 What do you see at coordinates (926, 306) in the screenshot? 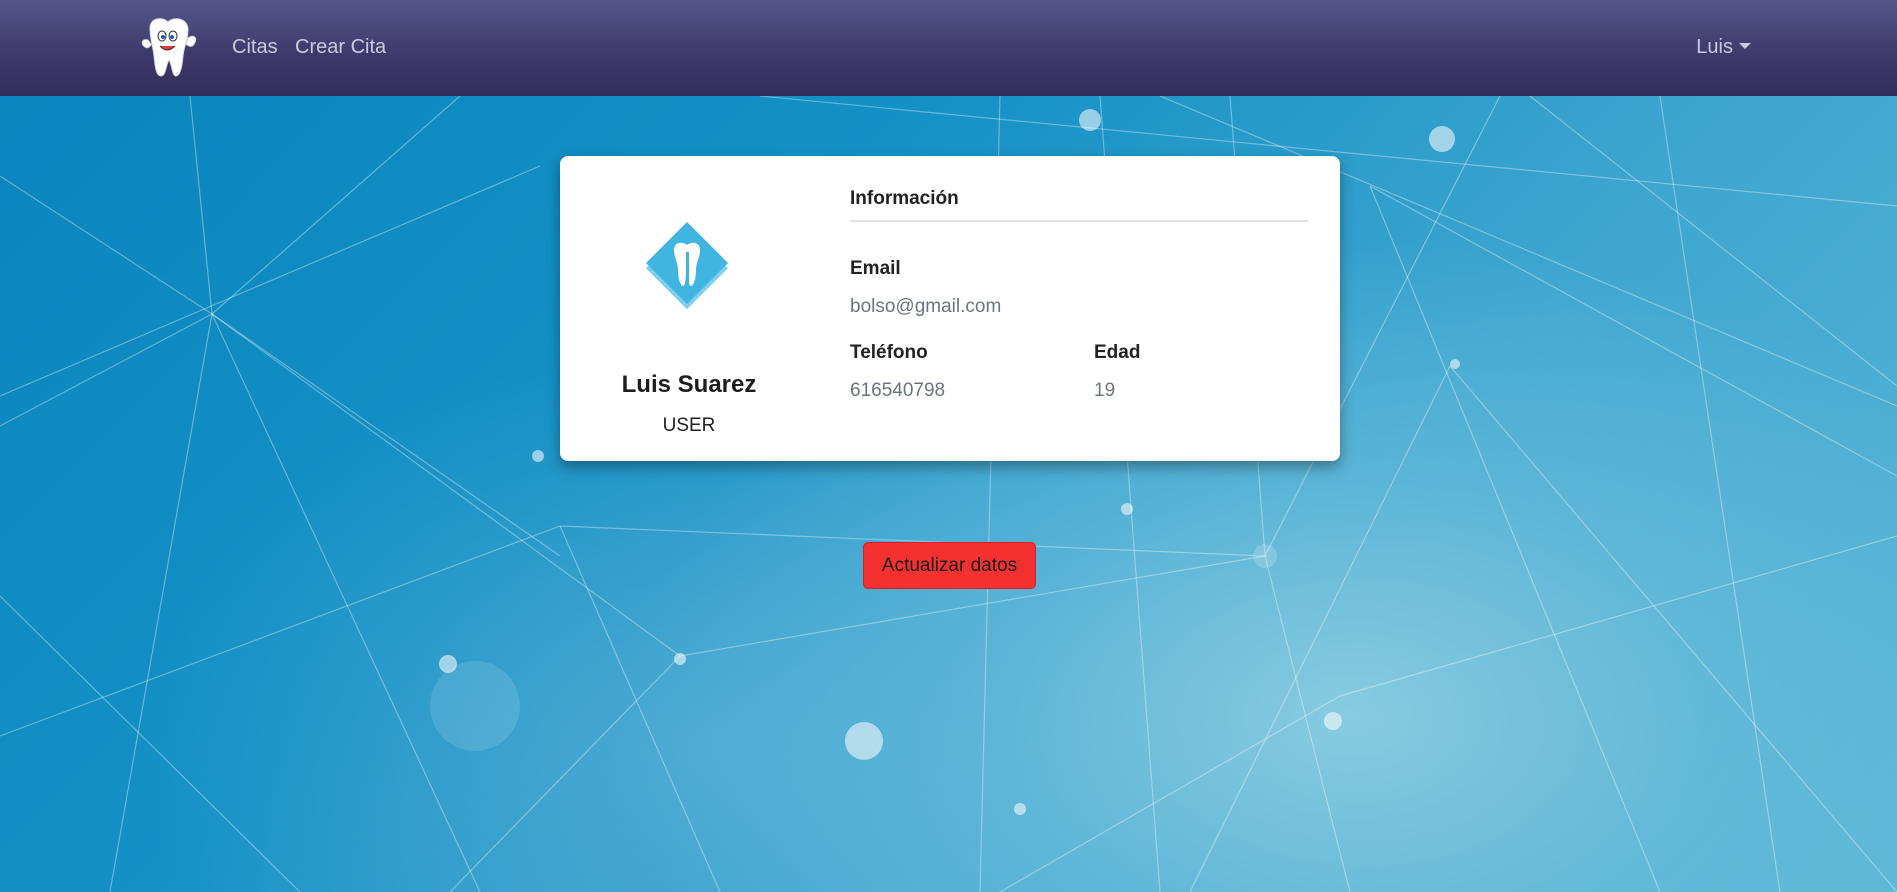
I see `email-value: bolso@gmail.com` at bounding box center [926, 306].